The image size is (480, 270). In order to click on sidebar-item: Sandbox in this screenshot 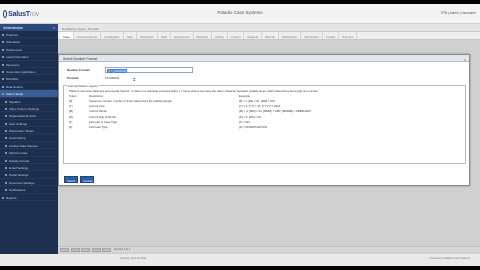, I will do `click(29, 101)`.